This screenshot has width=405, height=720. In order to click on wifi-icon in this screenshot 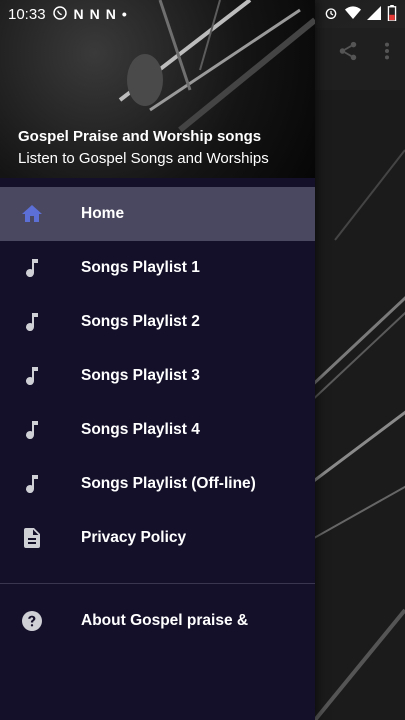, I will do `click(353, 14)`.